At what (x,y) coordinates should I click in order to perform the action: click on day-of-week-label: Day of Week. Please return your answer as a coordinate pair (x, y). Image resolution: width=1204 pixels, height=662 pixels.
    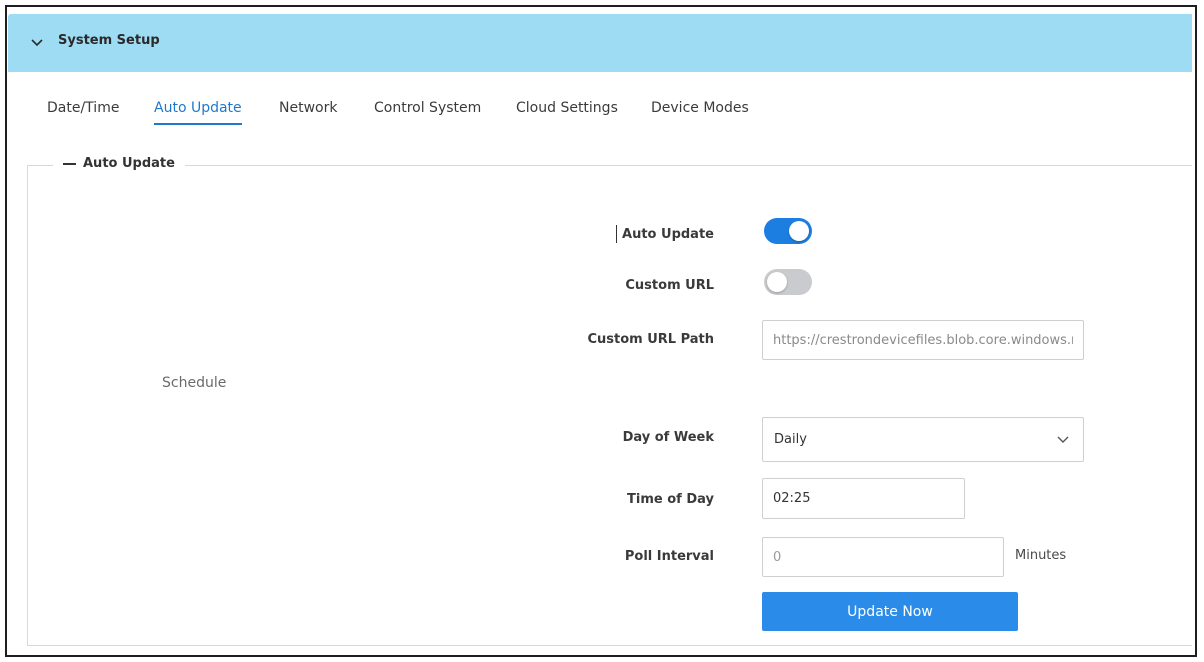
    Looking at the image, I should click on (668, 437).